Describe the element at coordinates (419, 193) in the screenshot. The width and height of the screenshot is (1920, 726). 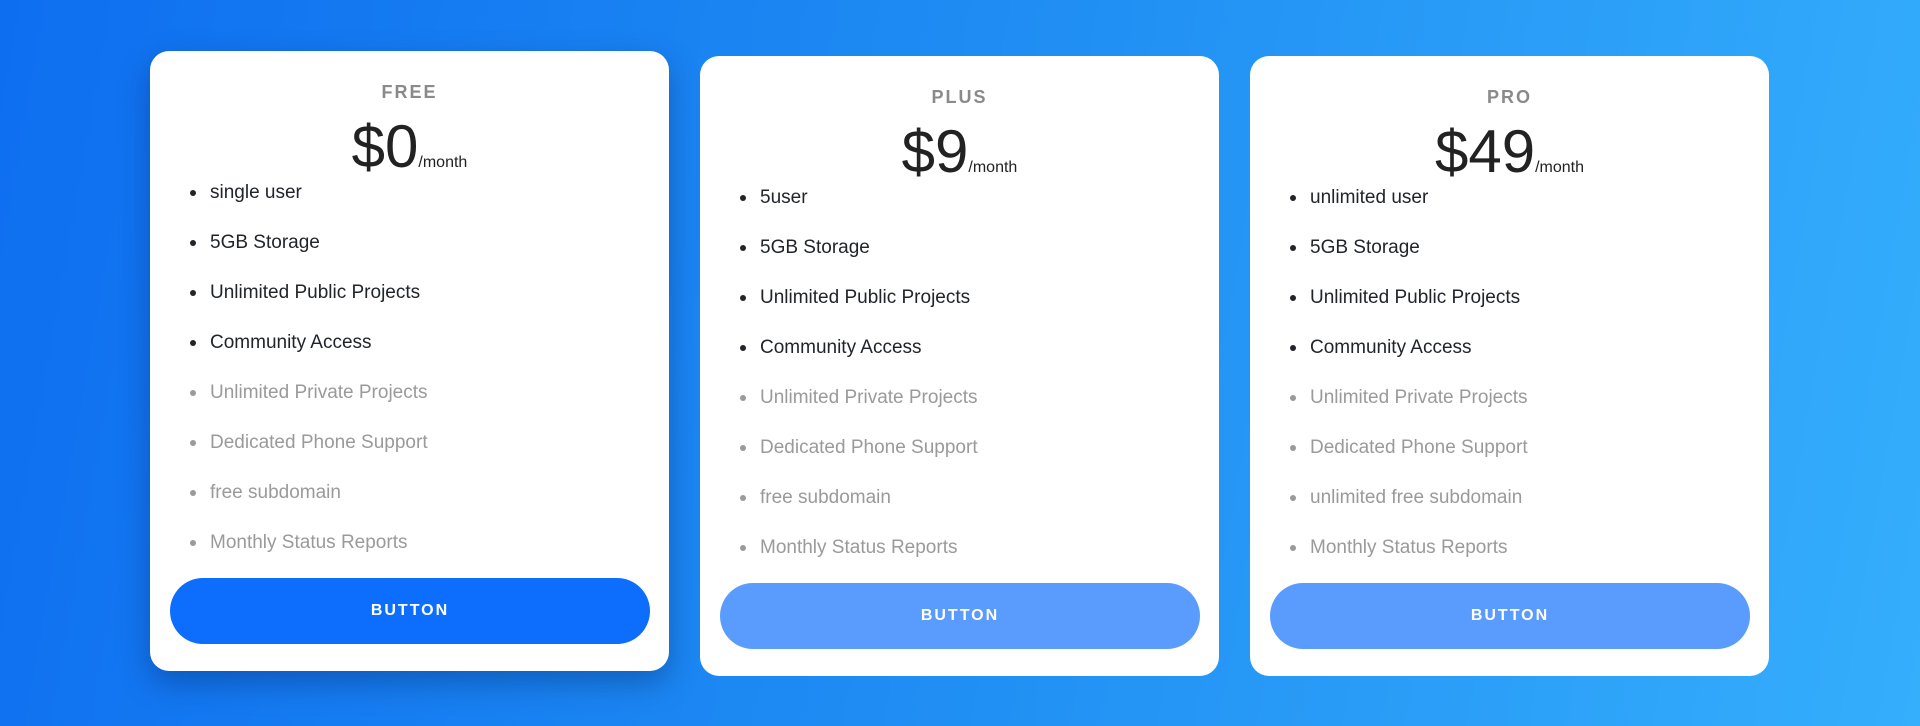
I see `feature-item: single user` at that location.